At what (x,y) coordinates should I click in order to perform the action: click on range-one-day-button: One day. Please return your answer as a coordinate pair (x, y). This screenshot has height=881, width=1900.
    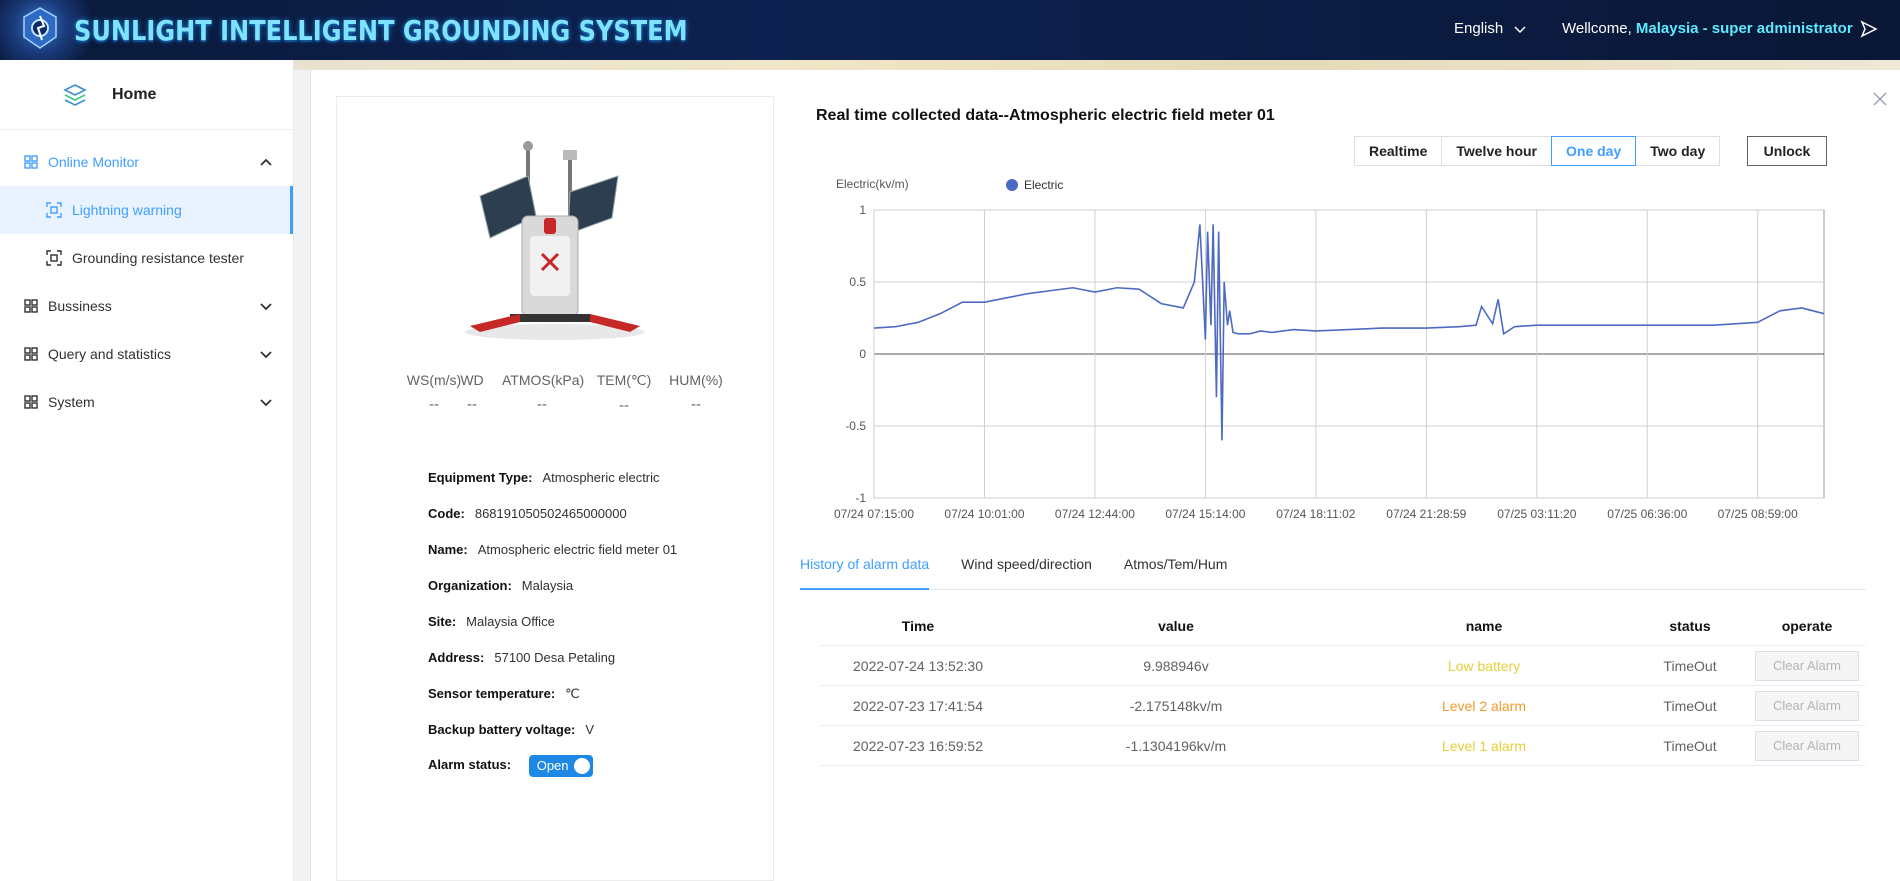
    Looking at the image, I should click on (1594, 151).